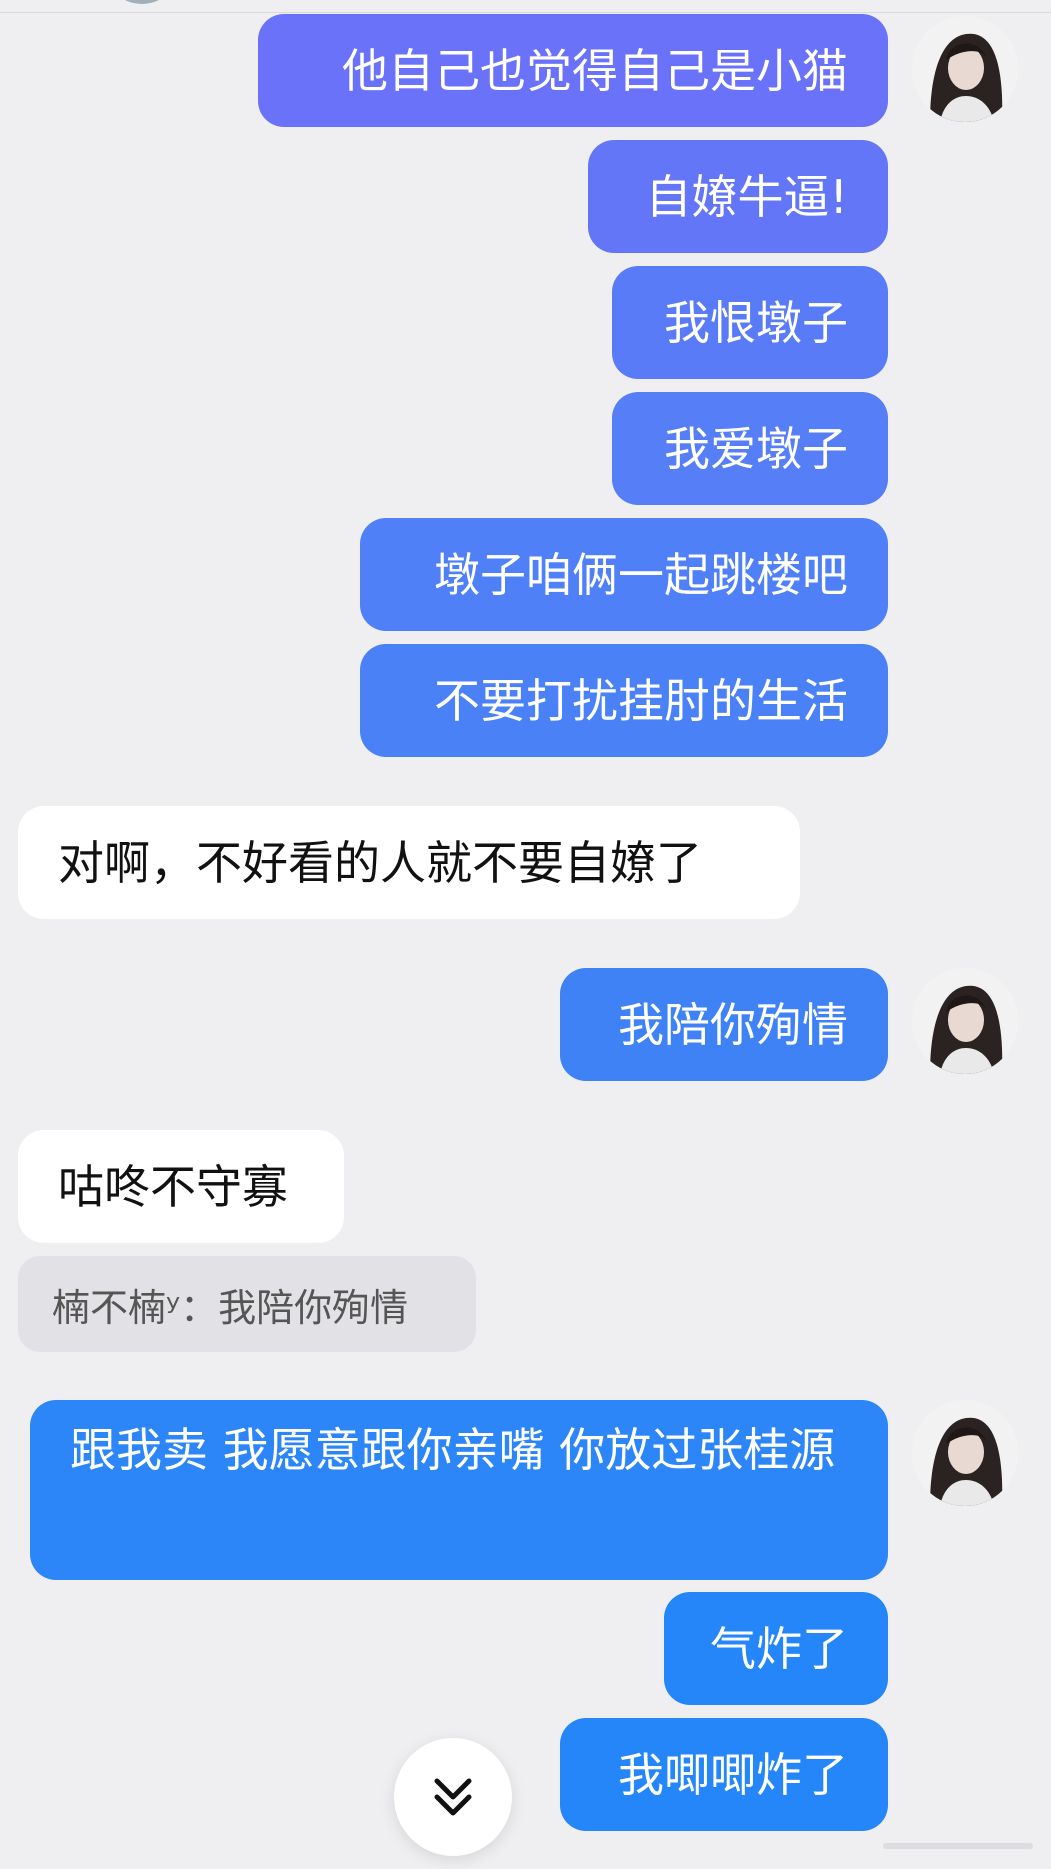  What do you see at coordinates (595, 70) in the screenshot?
I see `message-text: 他自己也觉得自己是小猫` at bounding box center [595, 70].